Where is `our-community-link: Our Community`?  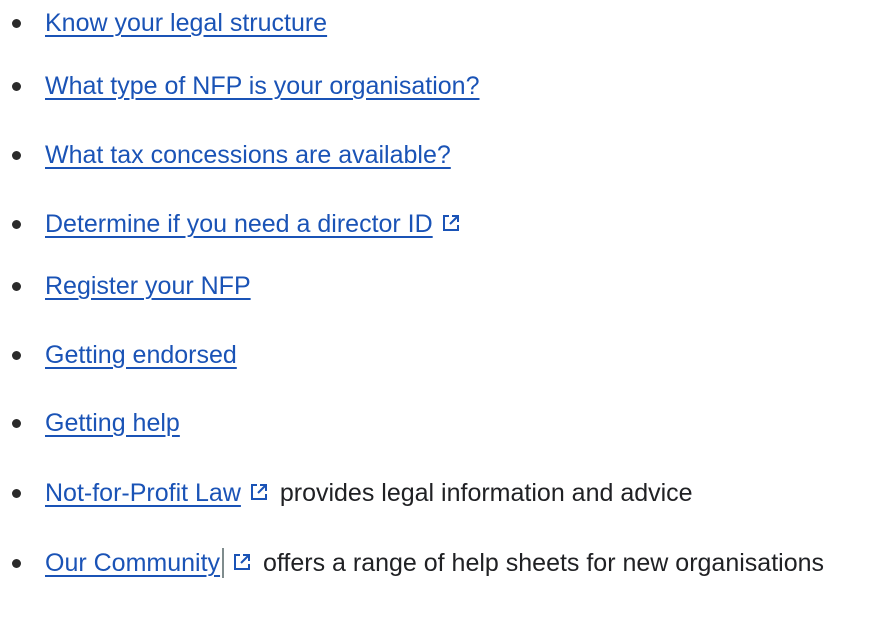
our-community-link: Our Community is located at coordinates (132, 563).